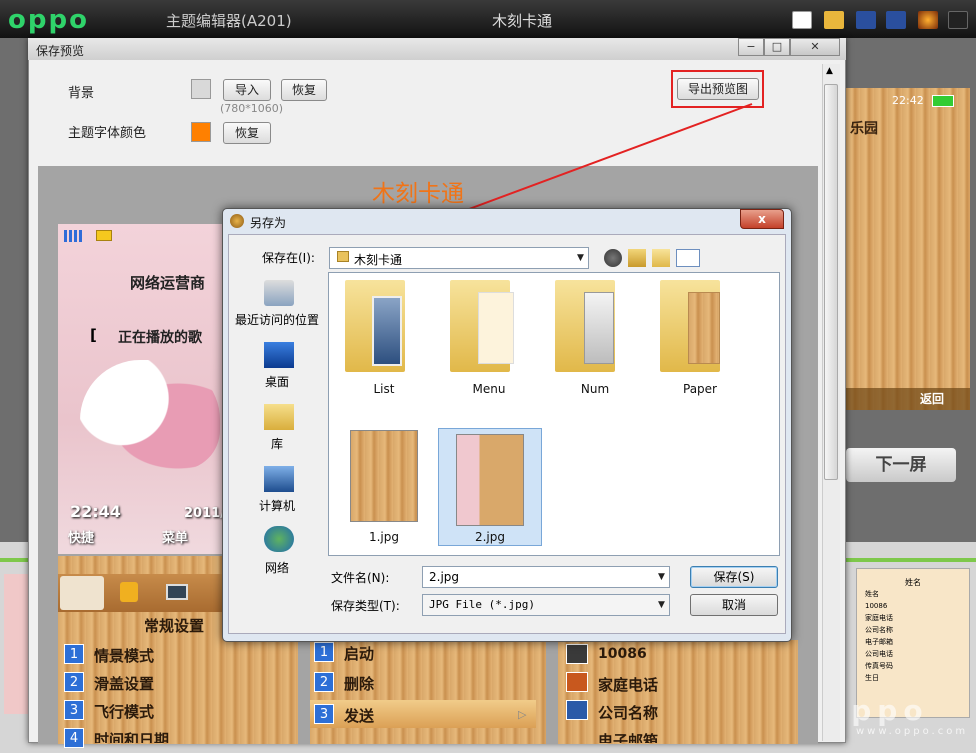 The width and height of the screenshot is (976, 753). What do you see at coordinates (577, 710) in the screenshot?
I see `company-icon` at bounding box center [577, 710].